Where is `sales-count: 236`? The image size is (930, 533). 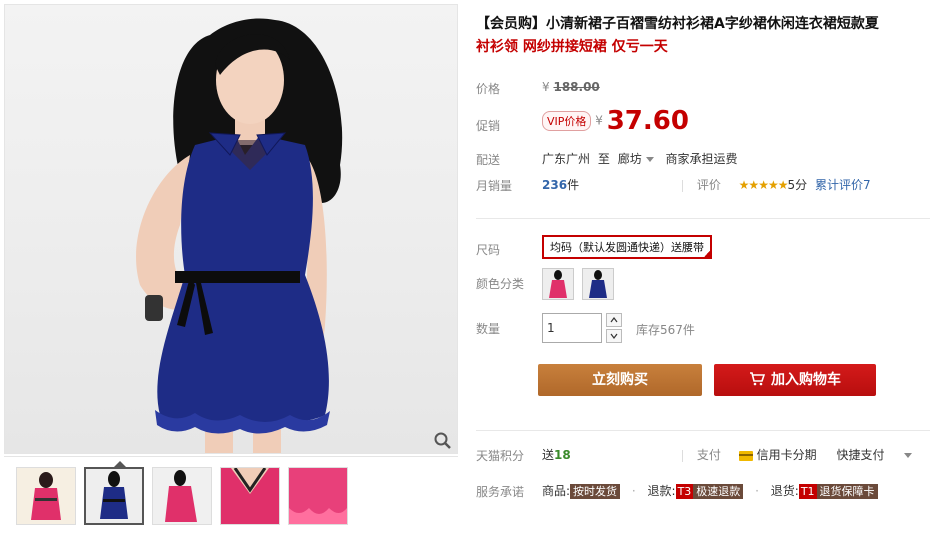
sales-count: 236 is located at coordinates (555, 185).